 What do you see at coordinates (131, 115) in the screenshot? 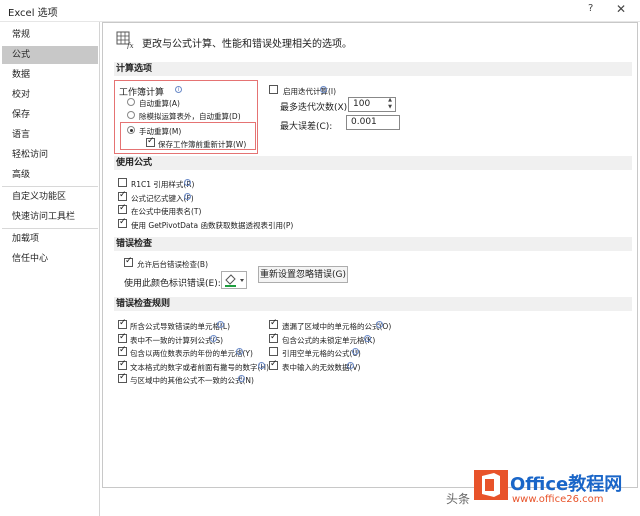
I see `radio-auto-except-tables` at bounding box center [131, 115].